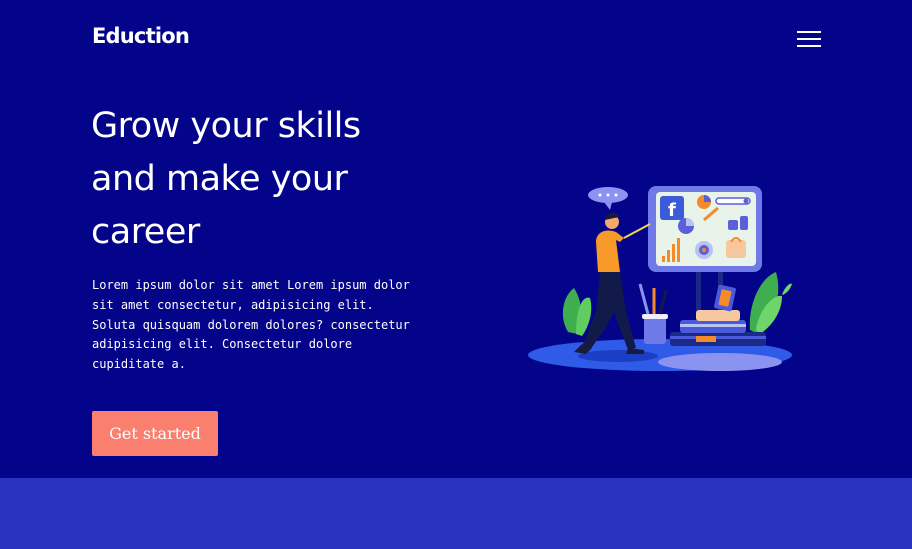  Describe the element at coordinates (155, 433) in the screenshot. I see `get-started-button: Get started` at that location.